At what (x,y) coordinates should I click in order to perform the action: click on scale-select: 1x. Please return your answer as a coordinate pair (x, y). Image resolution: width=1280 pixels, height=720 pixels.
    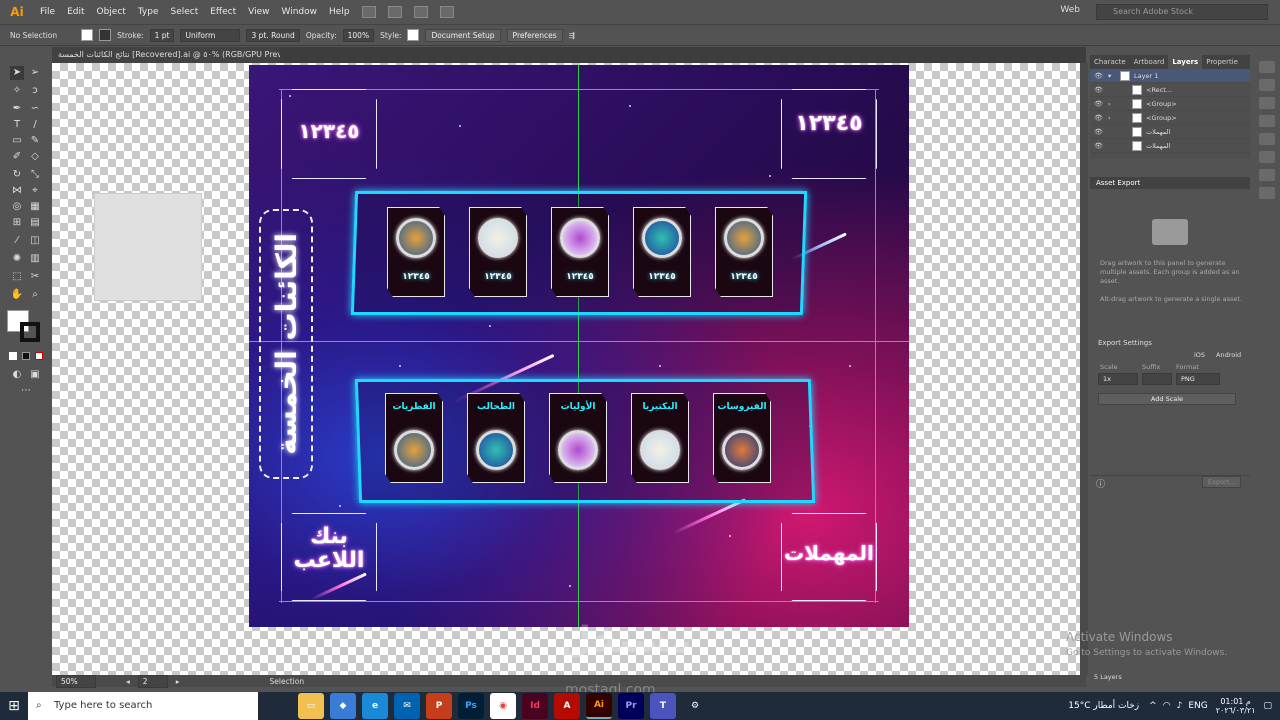
    Looking at the image, I should click on (1118, 379).